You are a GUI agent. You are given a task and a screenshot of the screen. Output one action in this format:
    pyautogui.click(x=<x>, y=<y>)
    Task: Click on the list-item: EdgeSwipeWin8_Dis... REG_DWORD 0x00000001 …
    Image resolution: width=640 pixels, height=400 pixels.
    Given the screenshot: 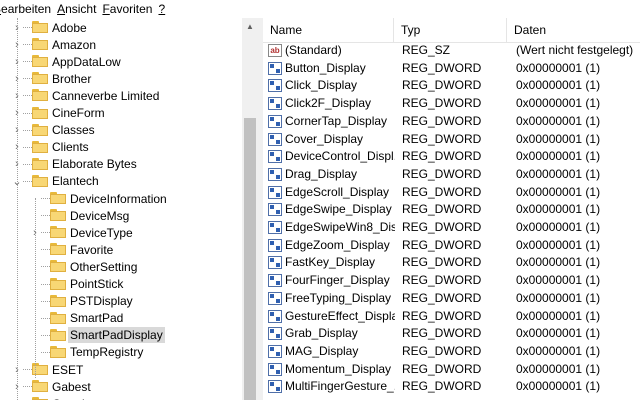 What is the action you would take?
    pyautogui.click(x=451, y=228)
    